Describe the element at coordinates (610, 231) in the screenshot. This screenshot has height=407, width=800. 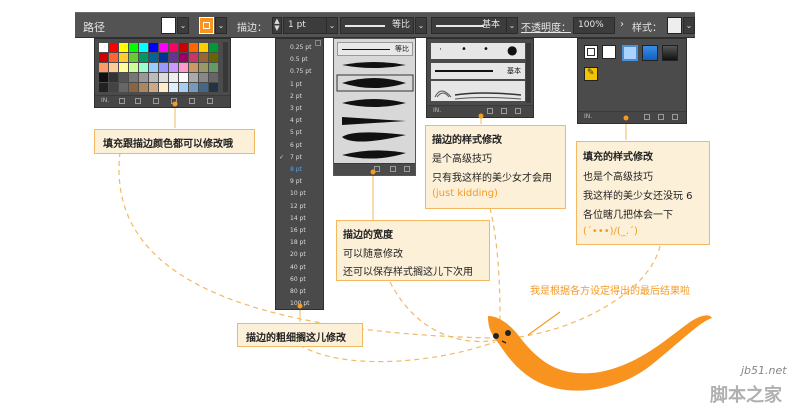
I see `callout-style-line4: (´•••)/(_.´)` at that location.